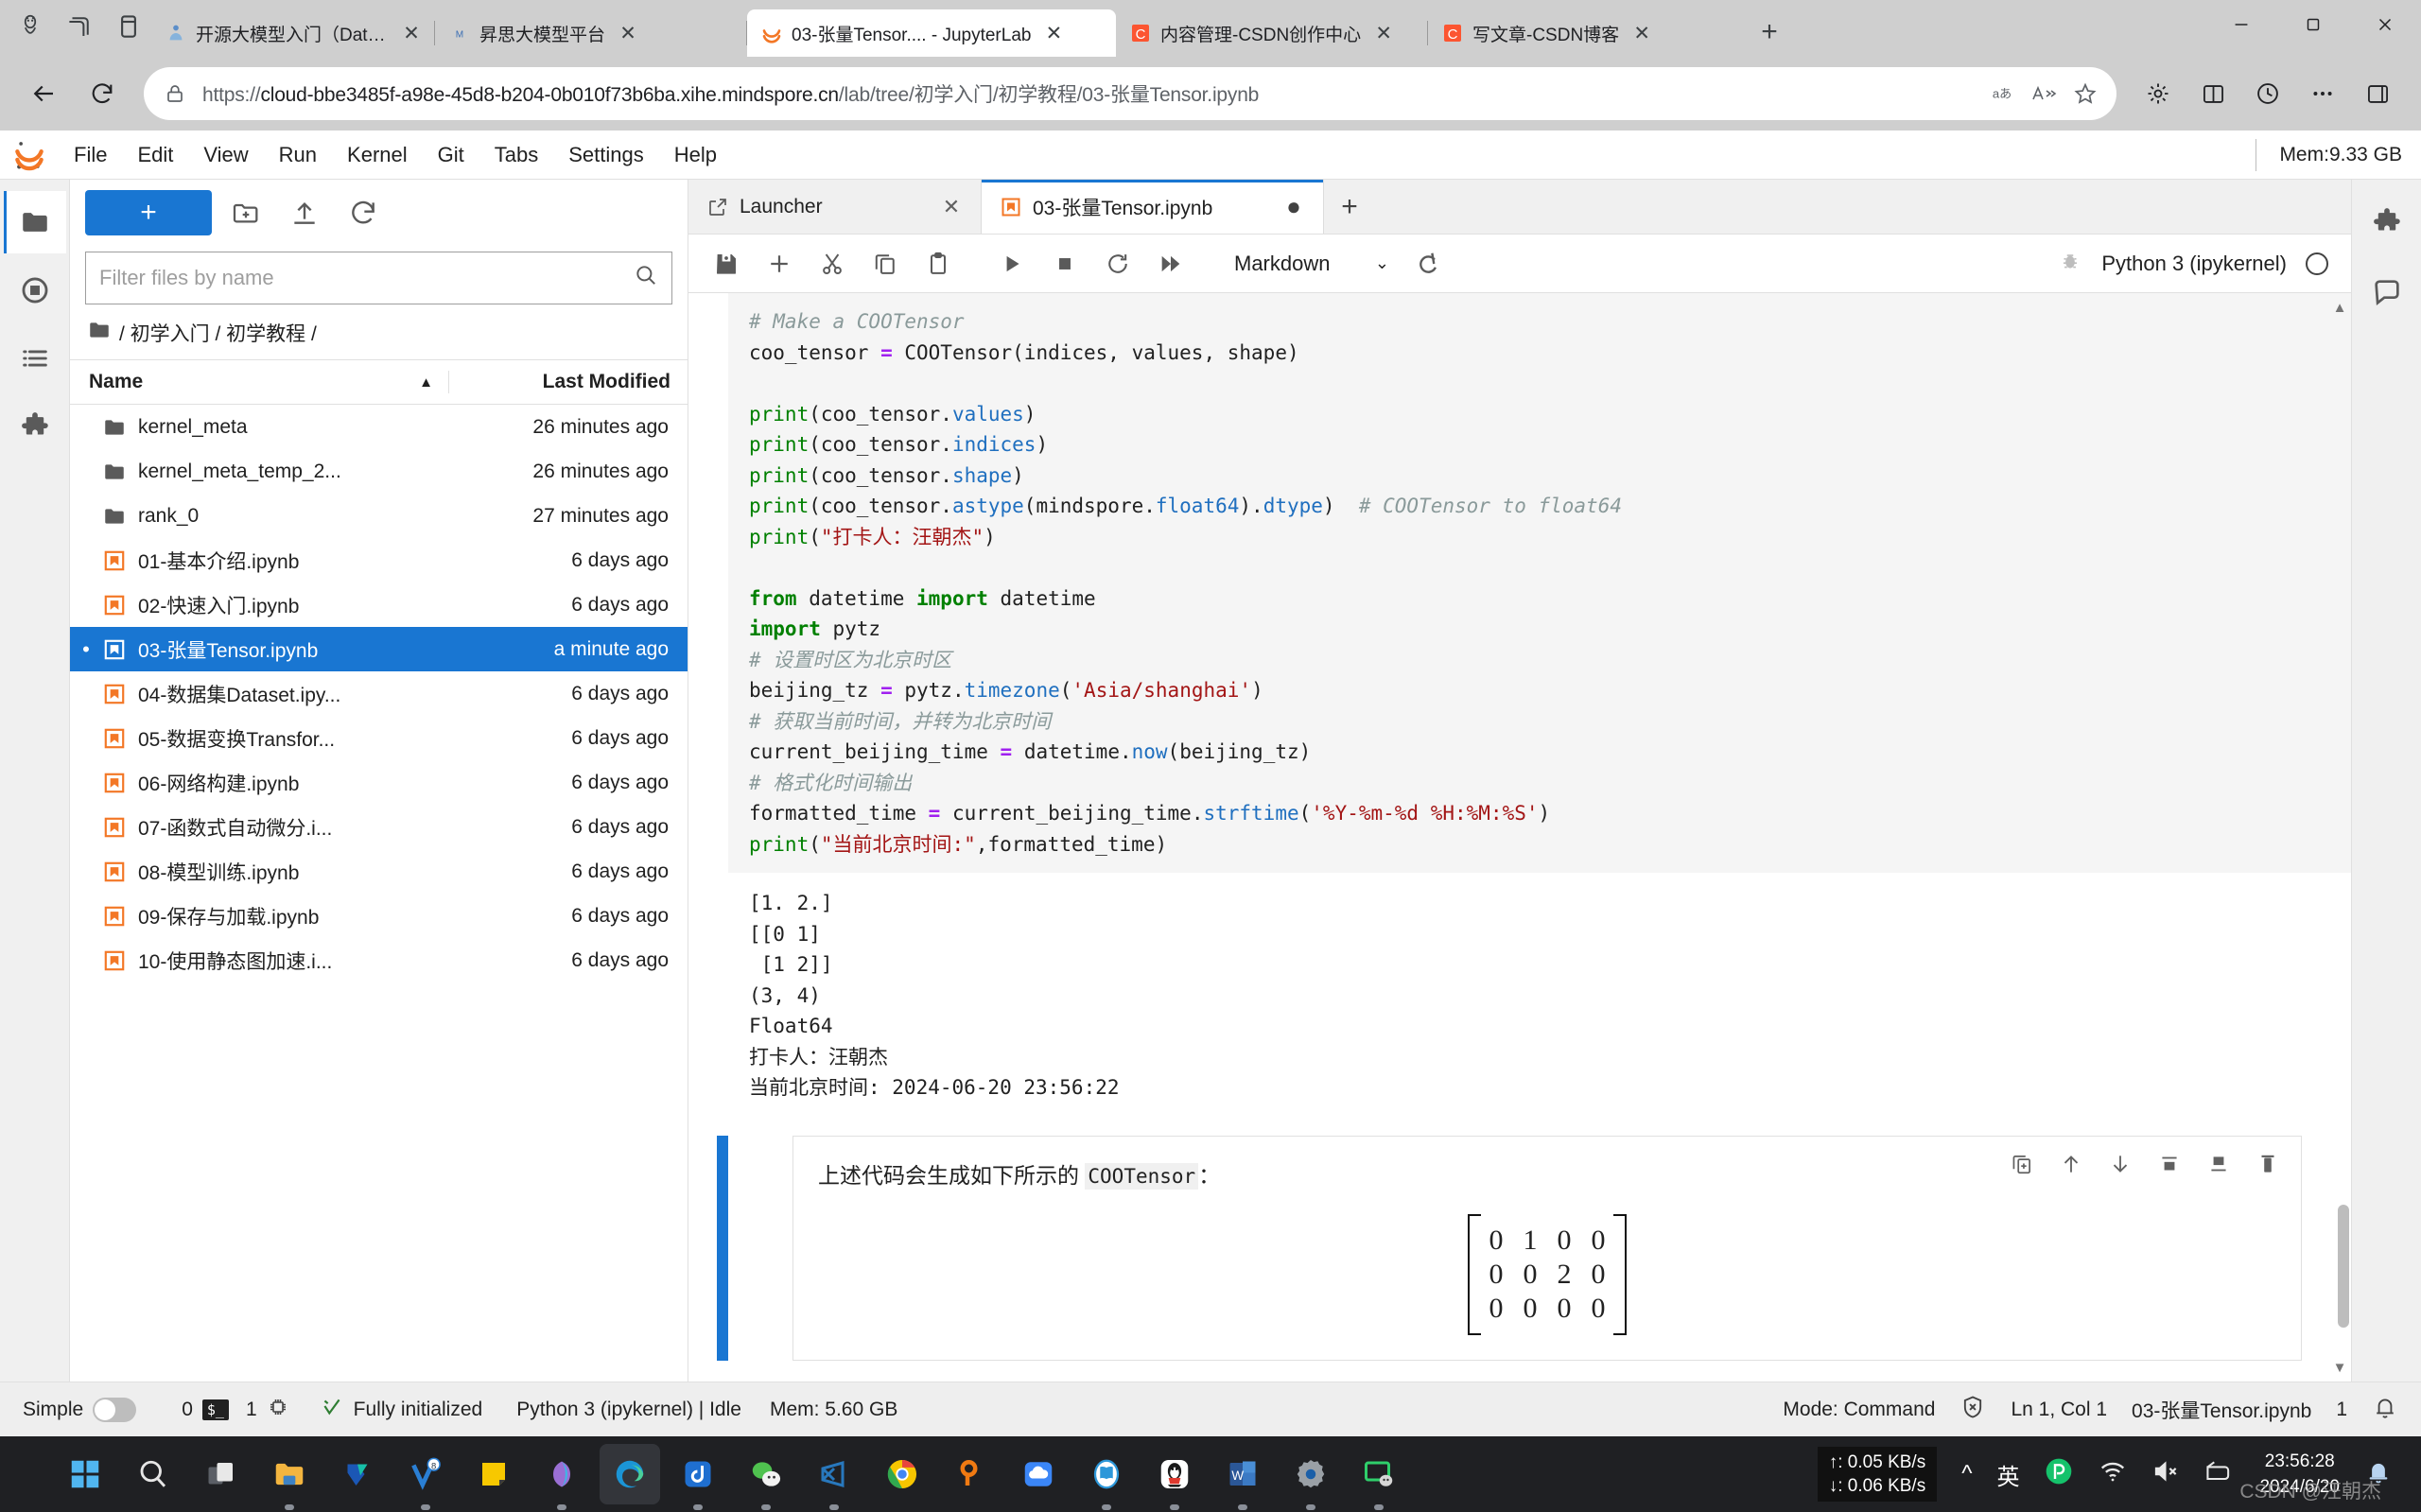 This screenshot has width=2421, height=1512. Describe the element at coordinates (221, 1474) in the screenshot. I see `task-view-icon` at that location.